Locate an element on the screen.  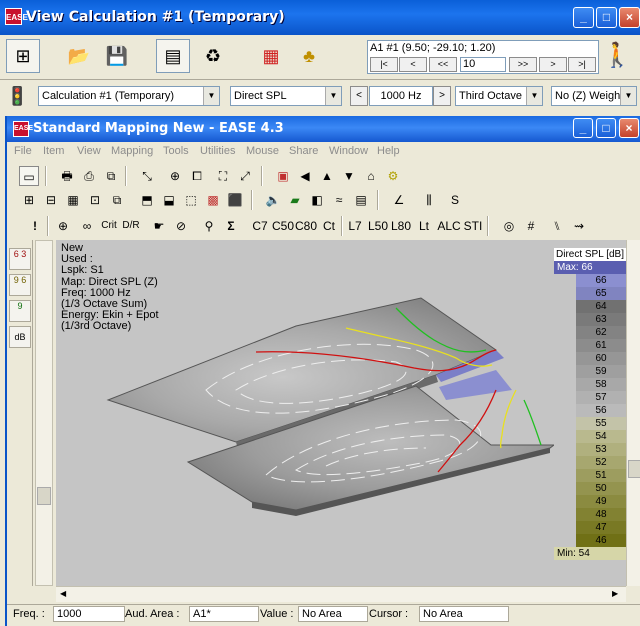
menu-share: Share is located at coordinates (303, 151).